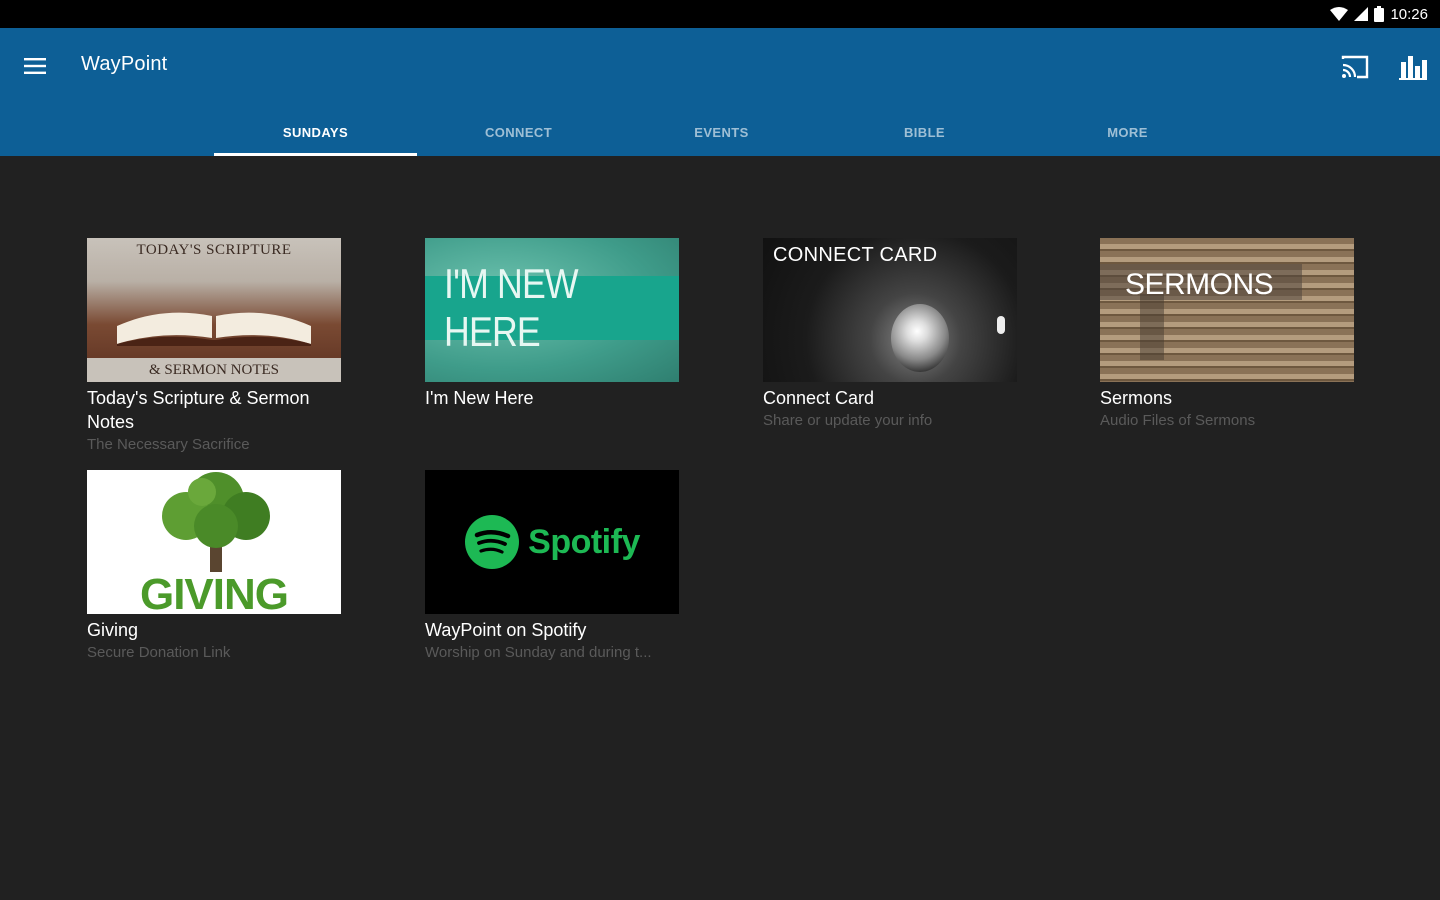 The height and width of the screenshot is (900, 1440). Describe the element at coordinates (506, 630) in the screenshot. I see `card-title: WayPoint on Spotify` at that location.